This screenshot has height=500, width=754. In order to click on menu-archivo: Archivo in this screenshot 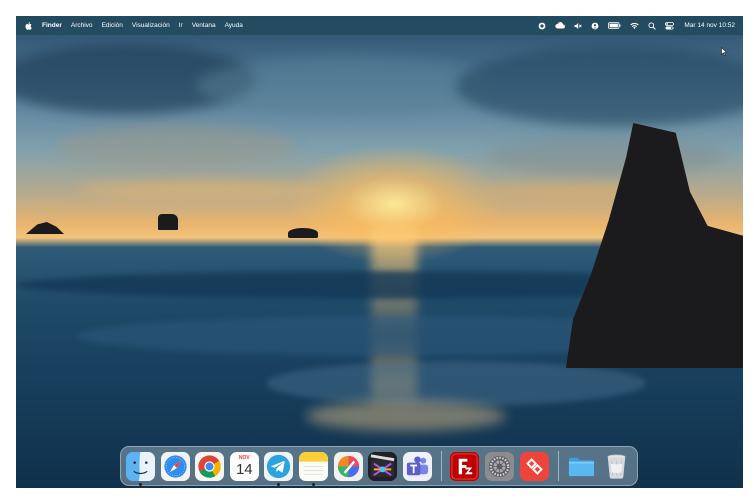, I will do `click(82, 25)`.